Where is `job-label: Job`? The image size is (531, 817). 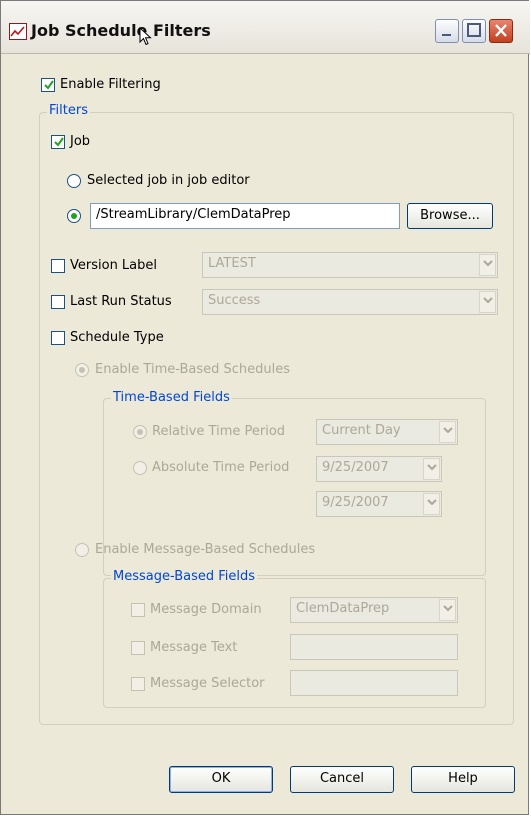 job-label: Job is located at coordinates (80, 141).